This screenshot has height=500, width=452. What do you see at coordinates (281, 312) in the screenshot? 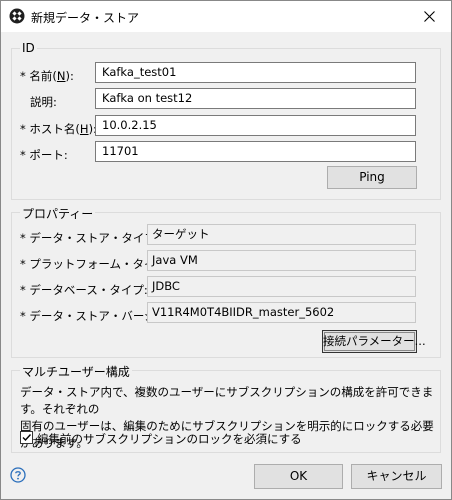
I see `datastore-version-value: V11R4M0T4BIIDR_master_5602` at bounding box center [281, 312].